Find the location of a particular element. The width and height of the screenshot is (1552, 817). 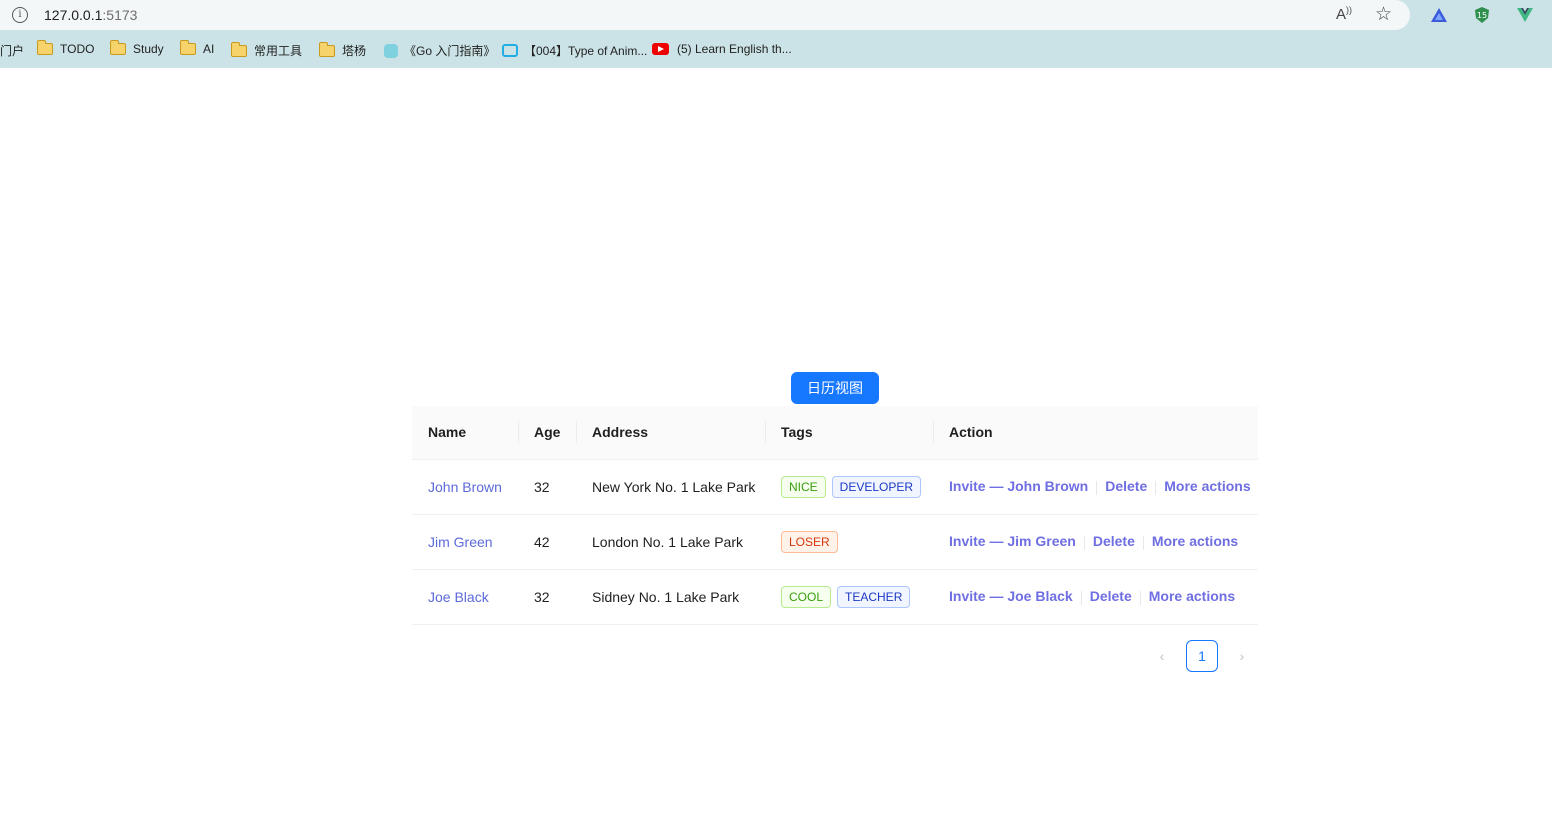

column-header-tags: Tags is located at coordinates (849, 433).